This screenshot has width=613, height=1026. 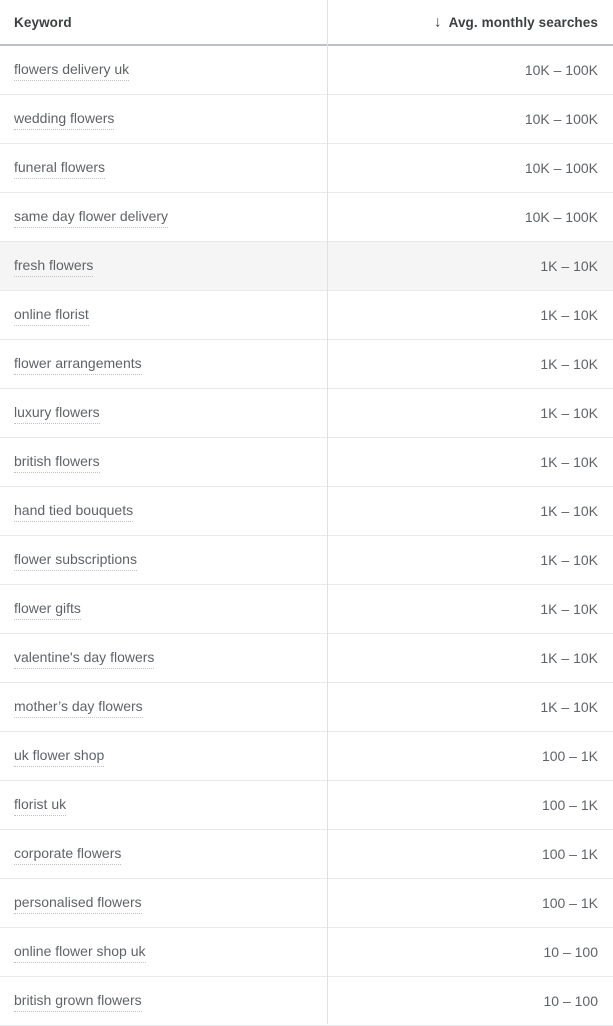 What do you see at coordinates (80, 952) in the screenshot?
I see `keyword-text: online flower shop uk` at bounding box center [80, 952].